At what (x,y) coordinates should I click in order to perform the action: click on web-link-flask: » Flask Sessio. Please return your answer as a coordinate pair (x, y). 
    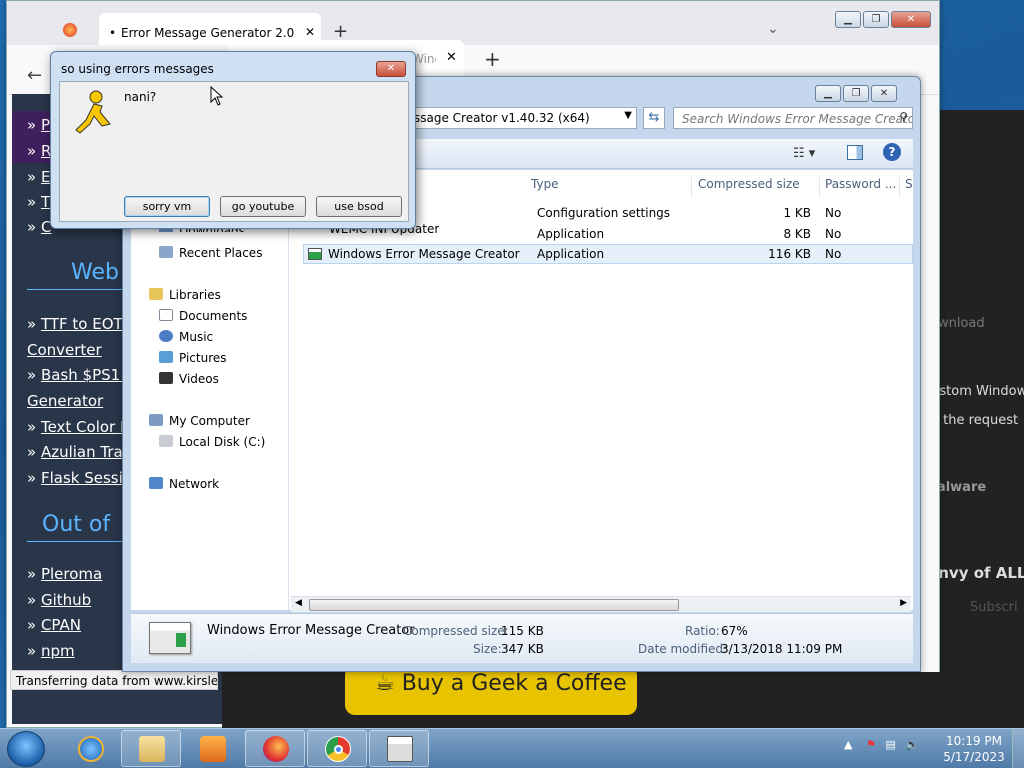
    Looking at the image, I should click on (79, 478).